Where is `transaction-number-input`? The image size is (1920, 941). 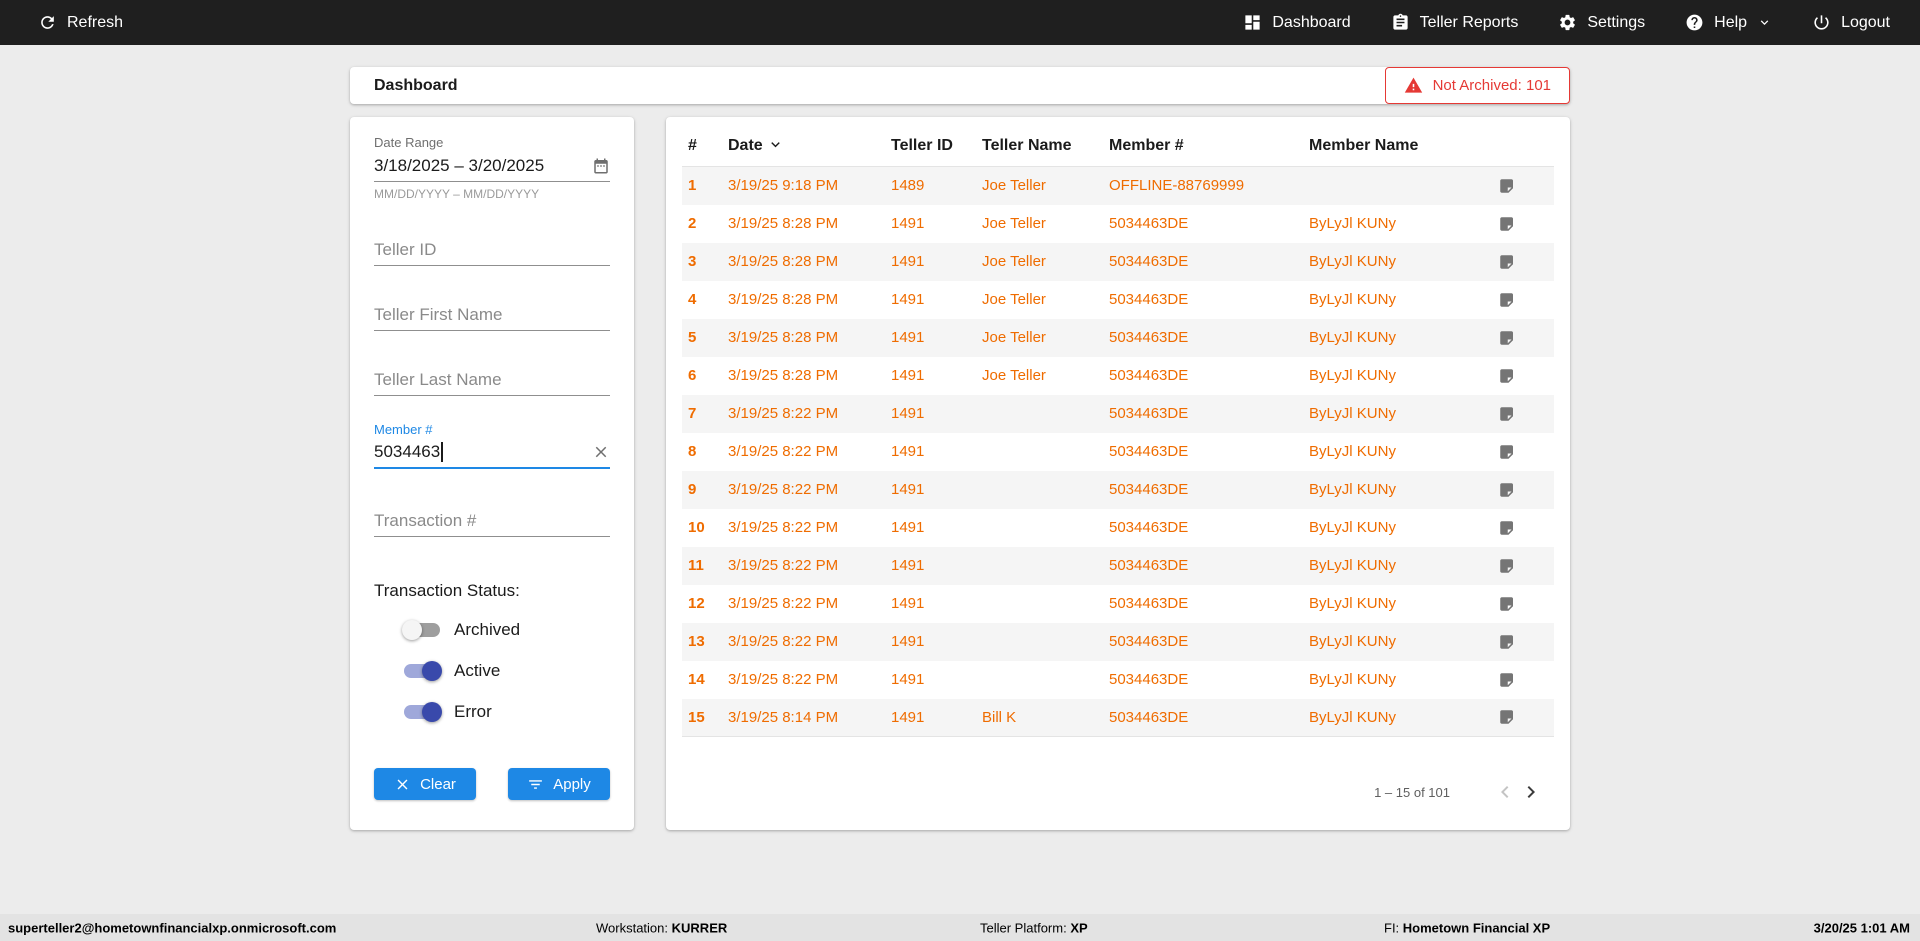
transaction-number-input is located at coordinates (492, 520).